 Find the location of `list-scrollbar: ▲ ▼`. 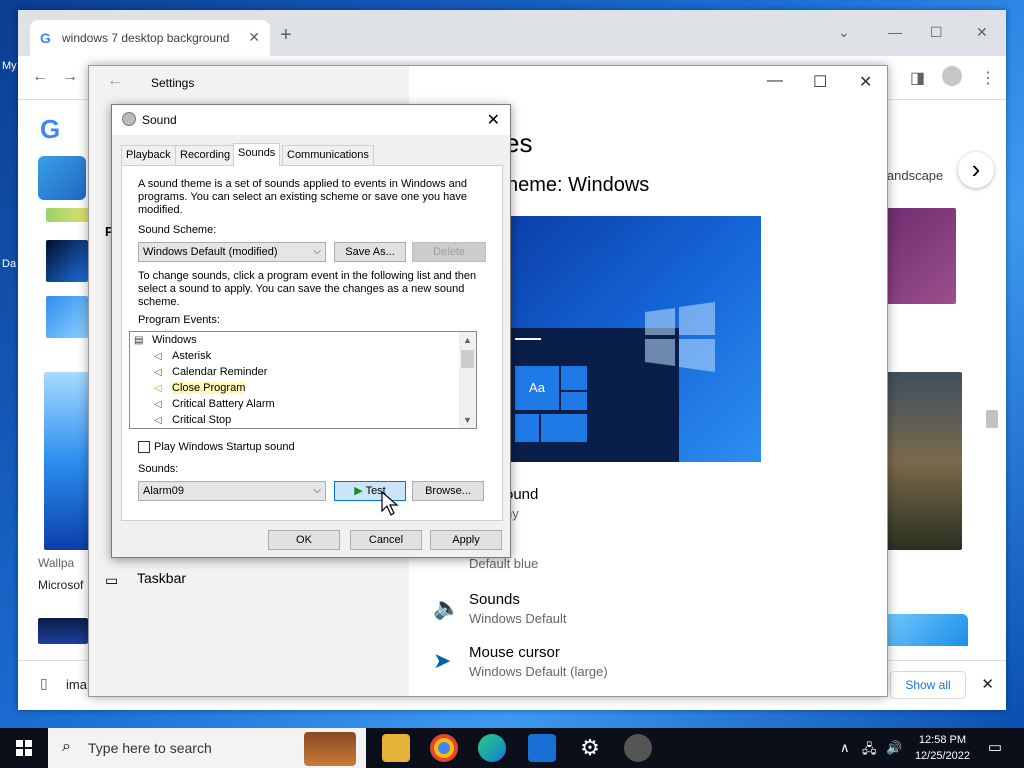

list-scrollbar: ▲ ▼ is located at coordinates (467, 380).